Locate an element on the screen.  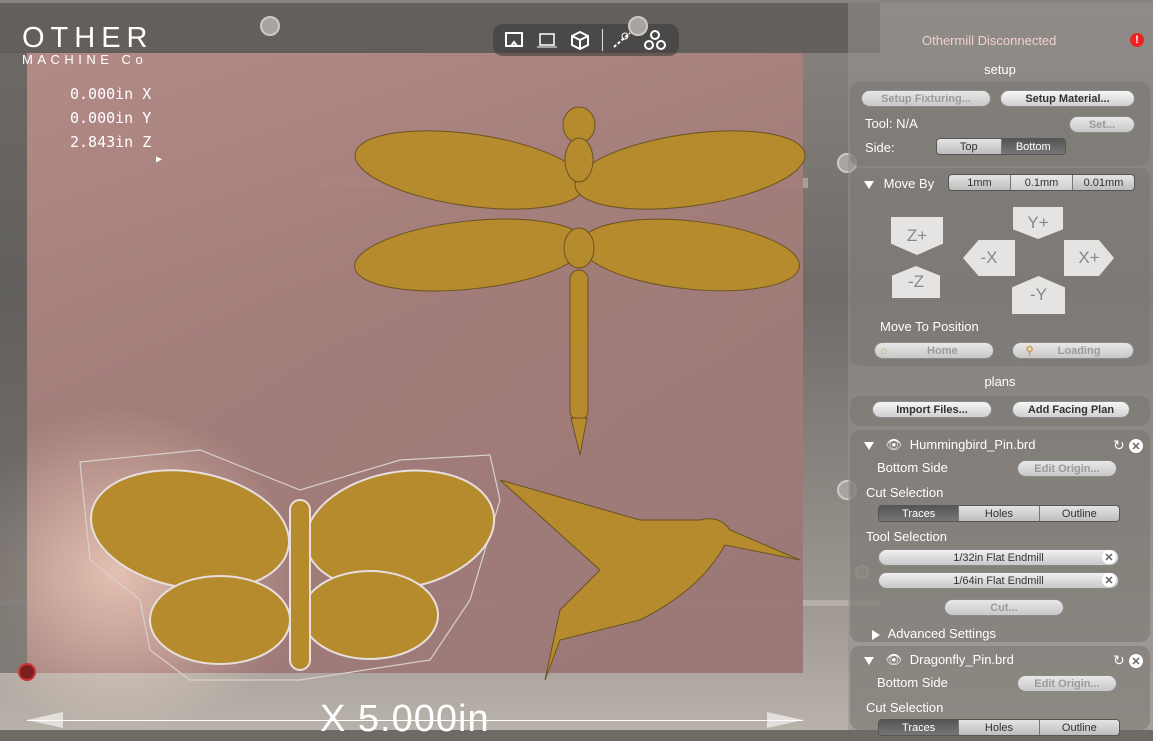
home-button-label: Home is located at coordinates (942, 350).